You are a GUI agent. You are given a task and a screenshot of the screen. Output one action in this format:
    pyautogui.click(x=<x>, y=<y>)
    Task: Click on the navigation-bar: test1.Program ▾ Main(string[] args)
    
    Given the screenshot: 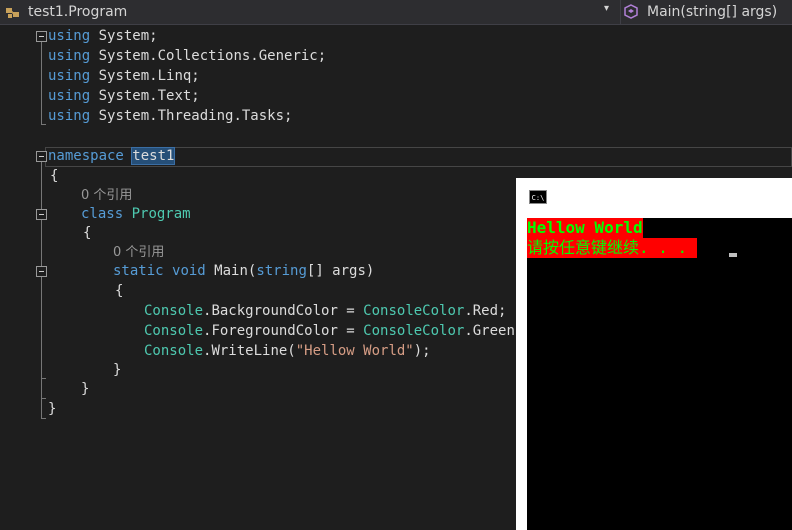 What is the action you would take?
    pyautogui.click(x=396, y=12)
    